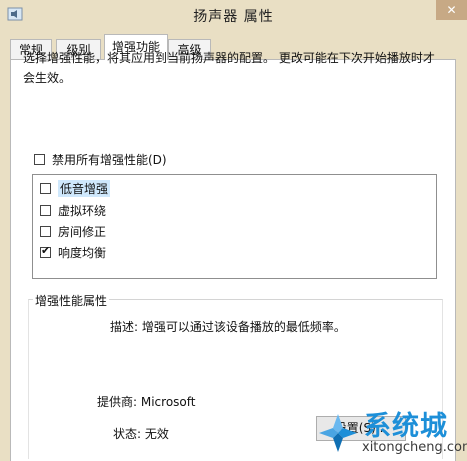 Image resolution: width=467 pixels, height=461 pixels. What do you see at coordinates (406, 426) in the screenshot?
I see `watermark-main-text: 系统城` at bounding box center [406, 426].